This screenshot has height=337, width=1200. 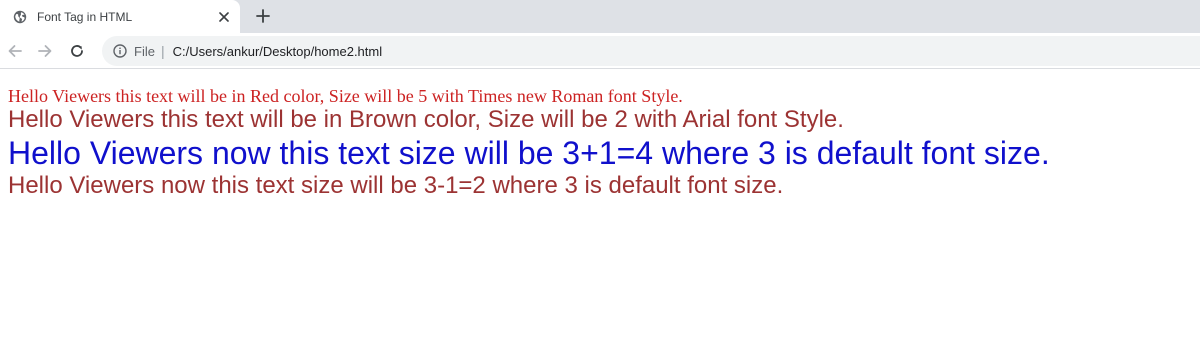 I want to click on close-icon, so click(x=224, y=17).